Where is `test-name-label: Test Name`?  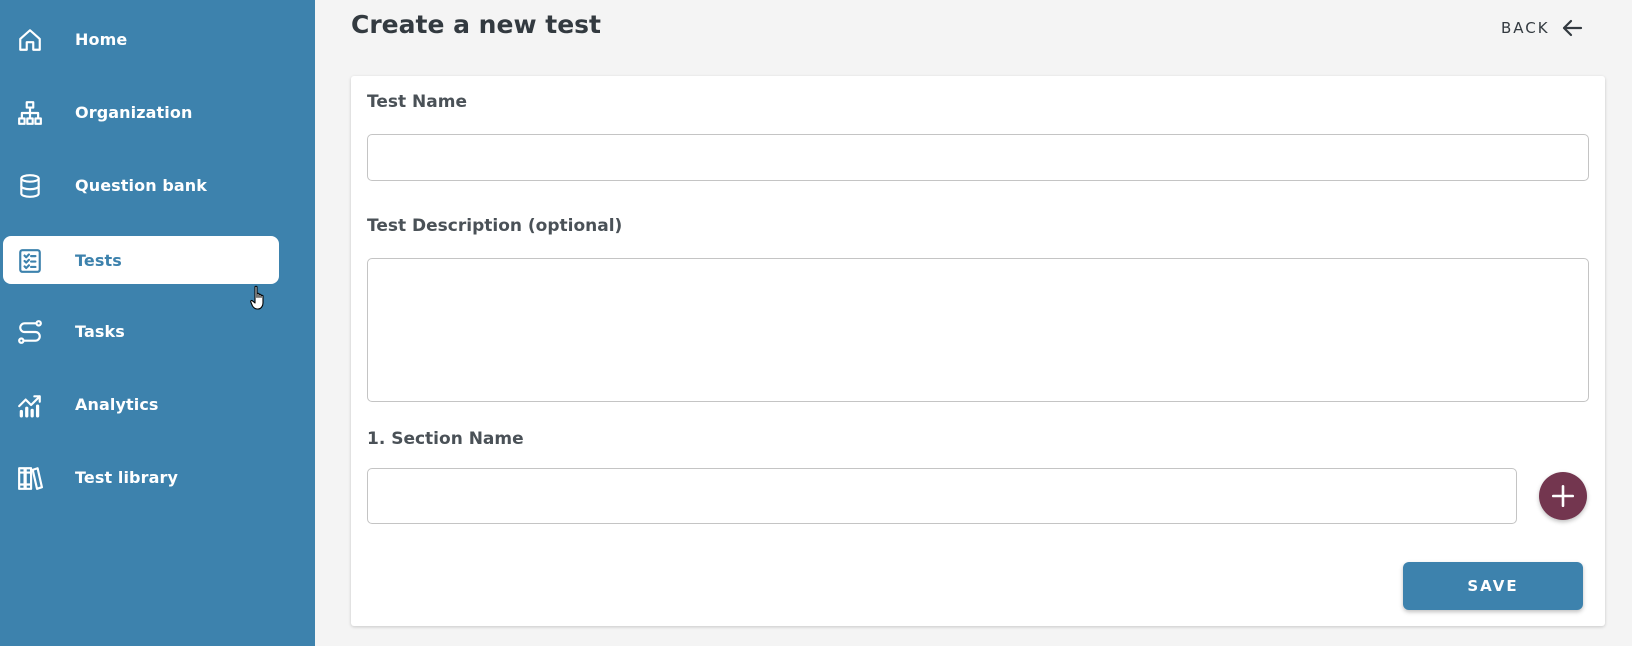
test-name-label: Test Name is located at coordinates (417, 102).